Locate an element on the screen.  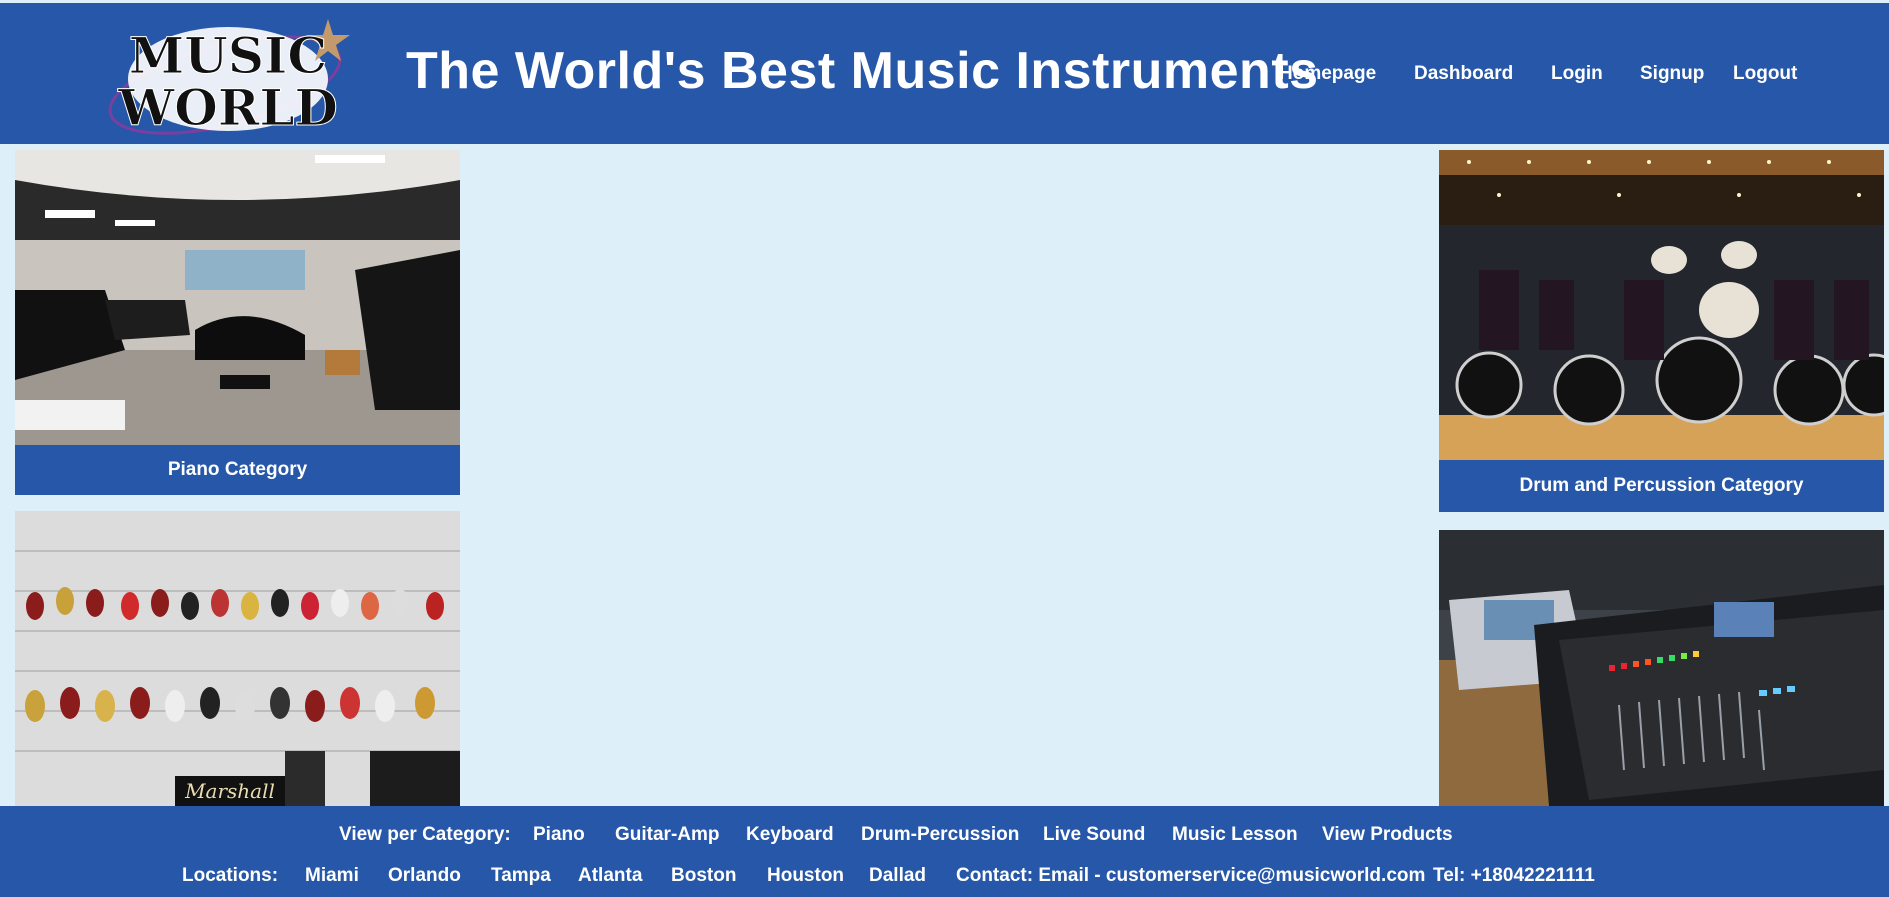
nav-logout: Logout is located at coordinates (1765, 74).